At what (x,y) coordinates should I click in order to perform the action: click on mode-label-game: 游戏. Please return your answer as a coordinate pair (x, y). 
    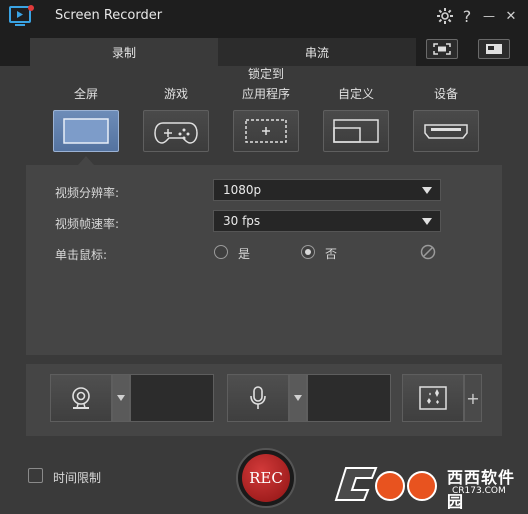
    Looking at the image, I should click on (175, 94).